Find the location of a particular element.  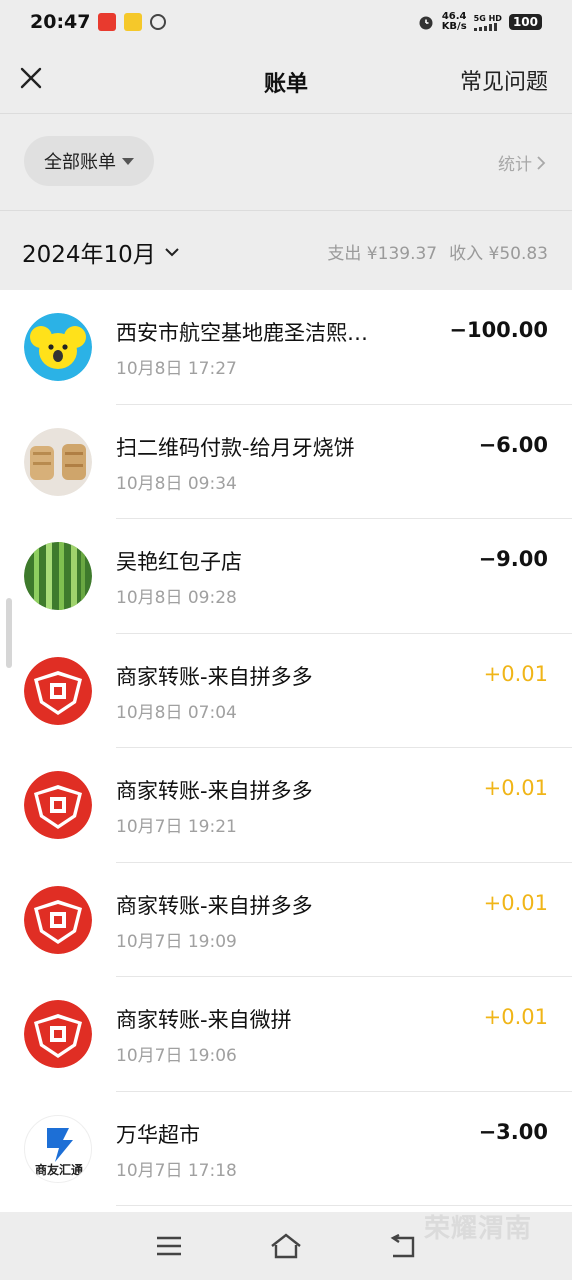

statistics-link: 统计 is located at coordinates (522, 162).